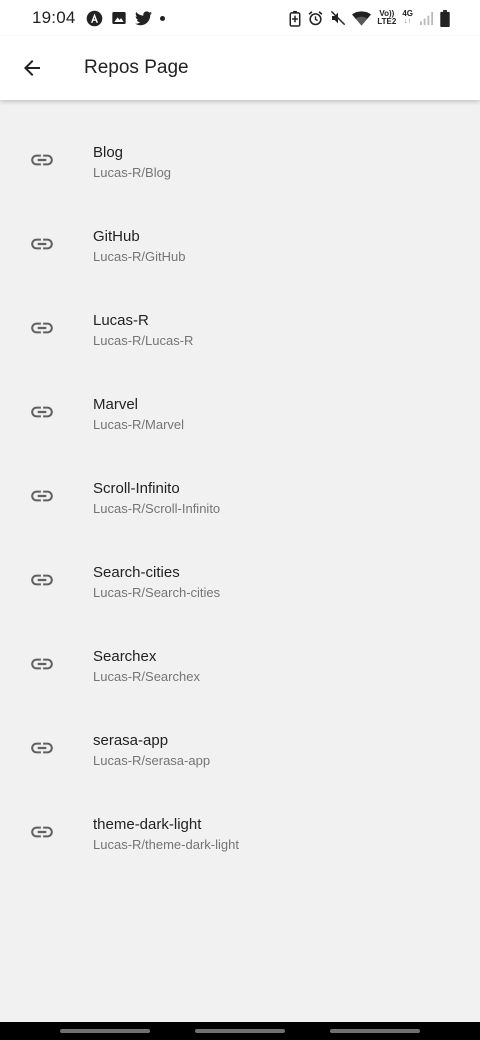  I want to click on repo-name: Blog, so click(108, 152).